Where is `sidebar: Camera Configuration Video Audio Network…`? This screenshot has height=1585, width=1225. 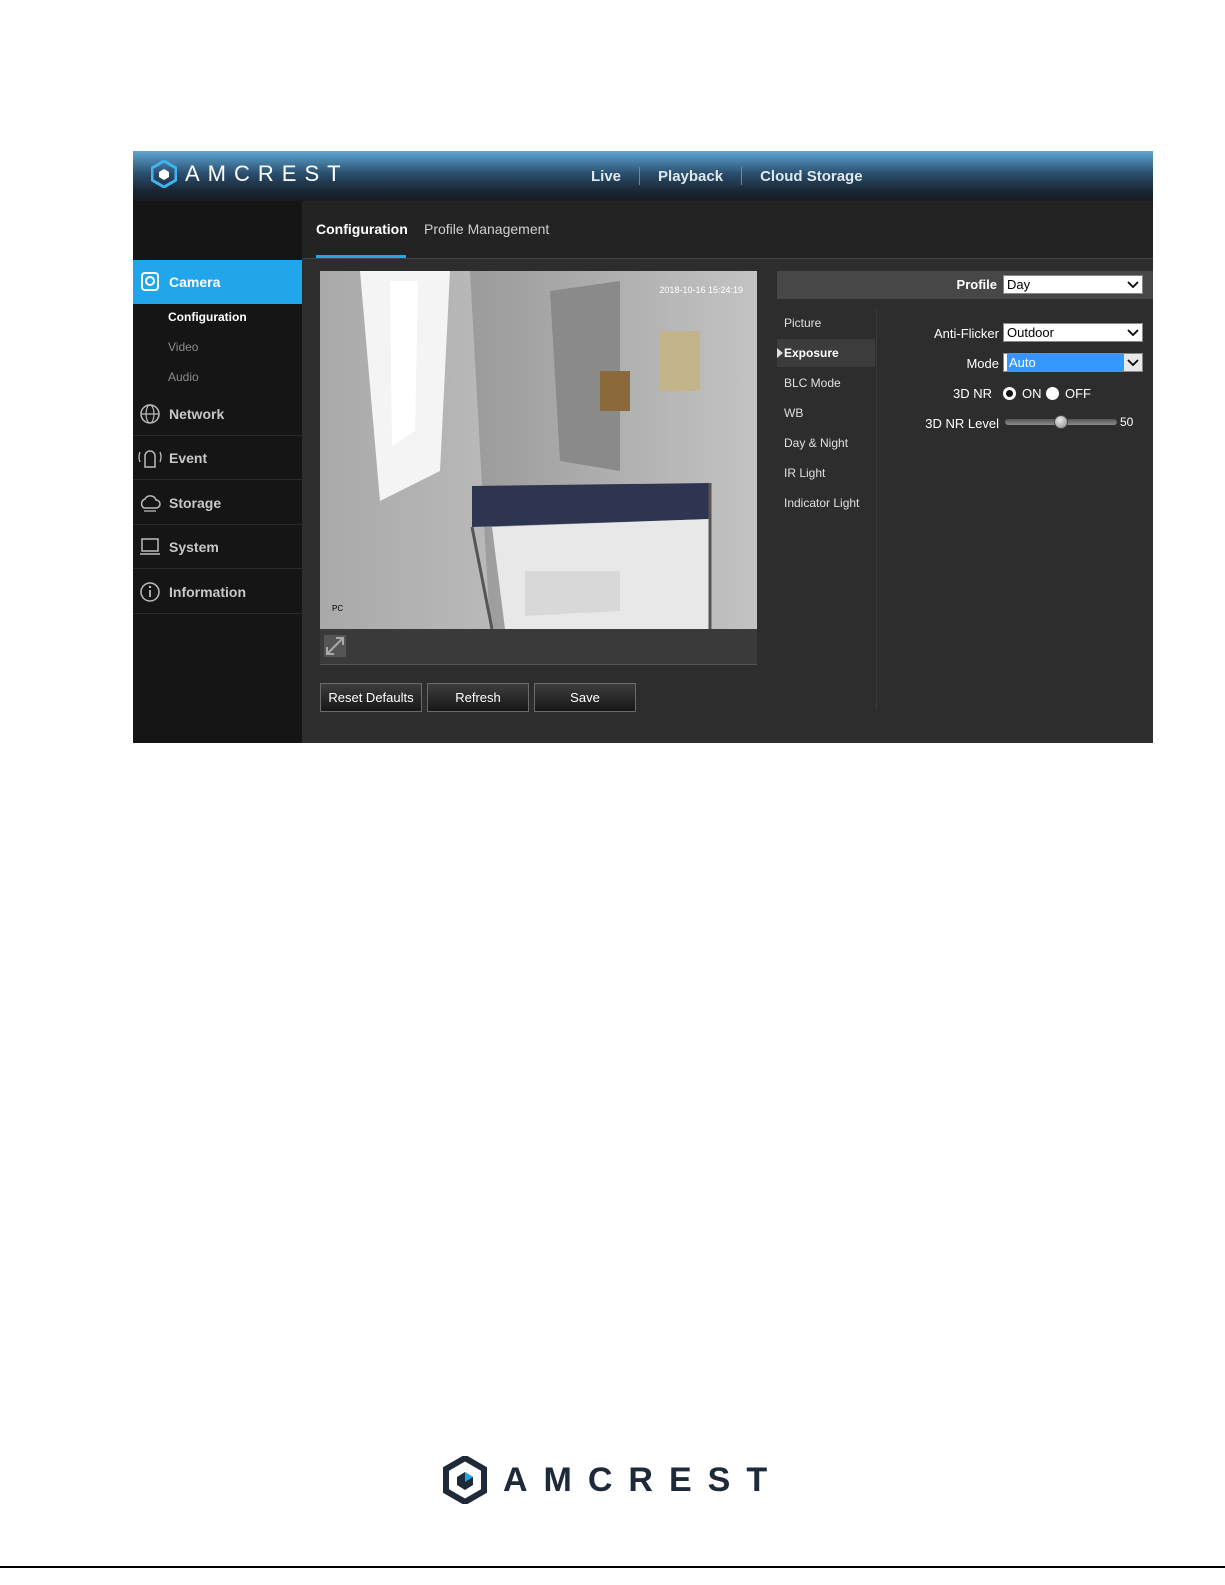 sidebar: Camera Configuration Video Audio Network… is located at coordinates (222, 472).